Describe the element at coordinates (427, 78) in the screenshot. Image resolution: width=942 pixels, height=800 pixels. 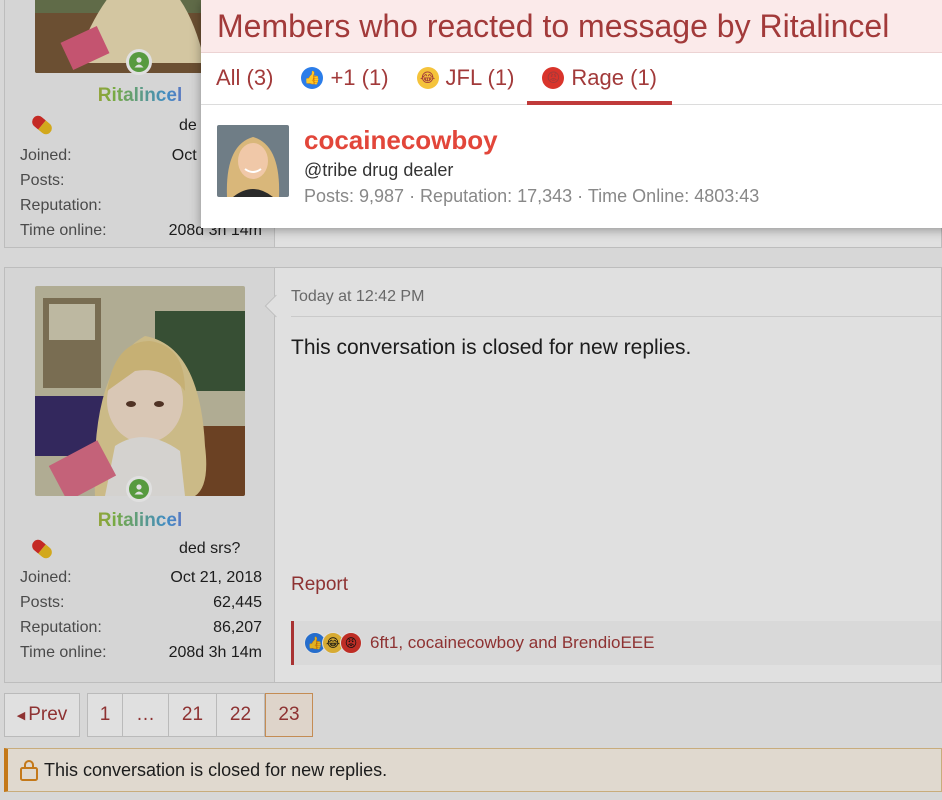
I see `crying-laugh-icon: 😂` at that location.